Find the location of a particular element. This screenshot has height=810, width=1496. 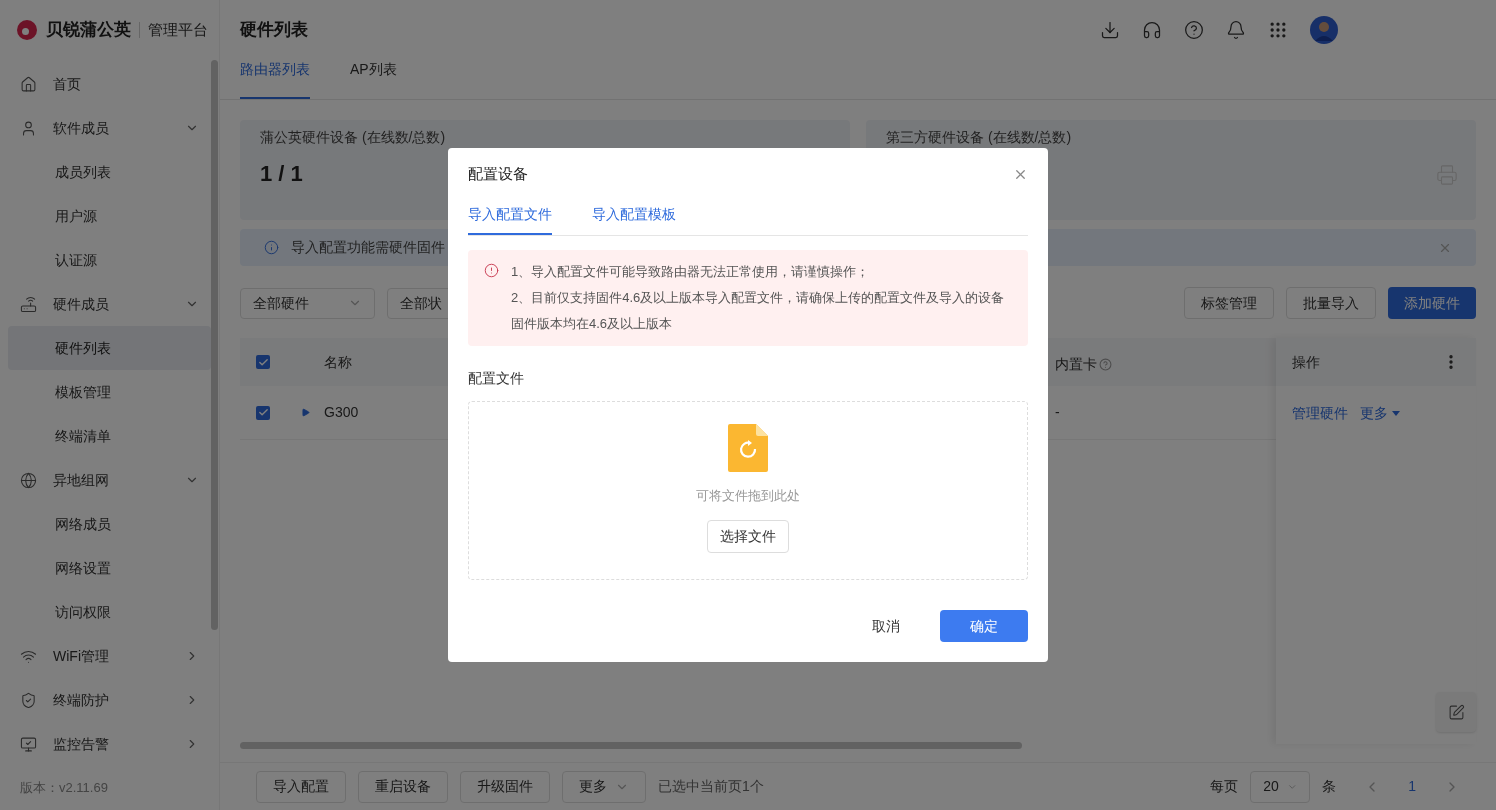

sidebar-item: 软件成员 is located at coordinates (109, 128).